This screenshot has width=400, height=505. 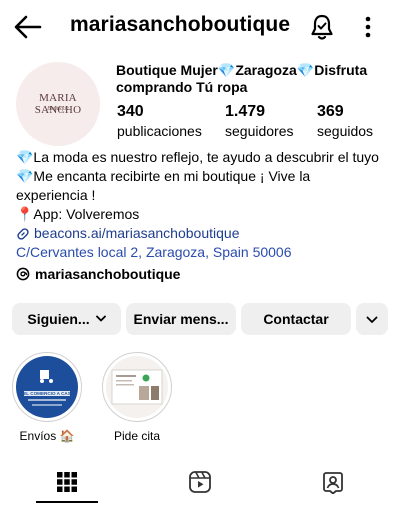 I want to click on tab-grid, so click(x=66, y=481).